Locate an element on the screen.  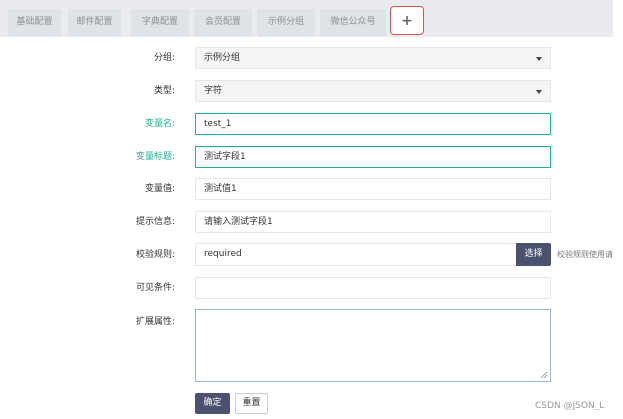
visible-label: 可见条件: is located at coordinates (155, 288).